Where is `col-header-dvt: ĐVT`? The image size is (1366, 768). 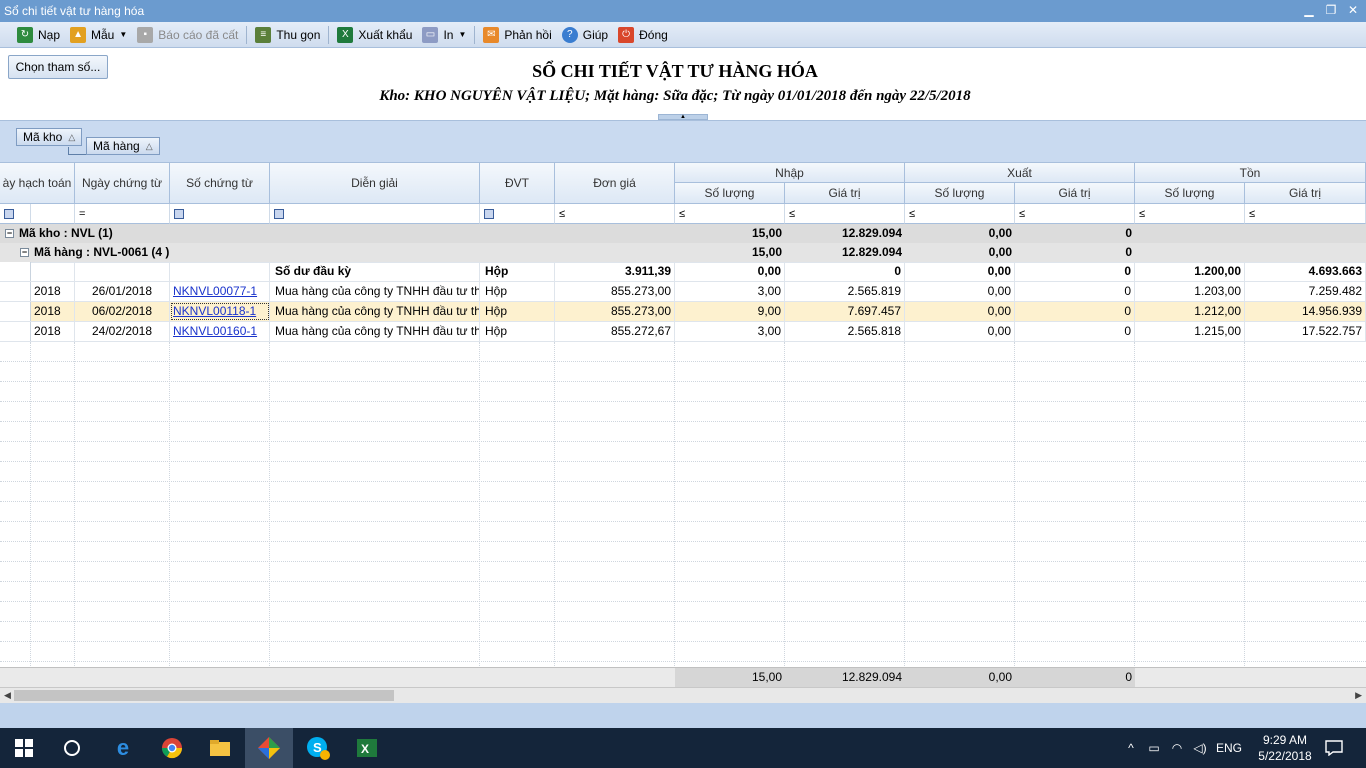
col-header-dvt: ĐVT is located at coordinates (517, 183).